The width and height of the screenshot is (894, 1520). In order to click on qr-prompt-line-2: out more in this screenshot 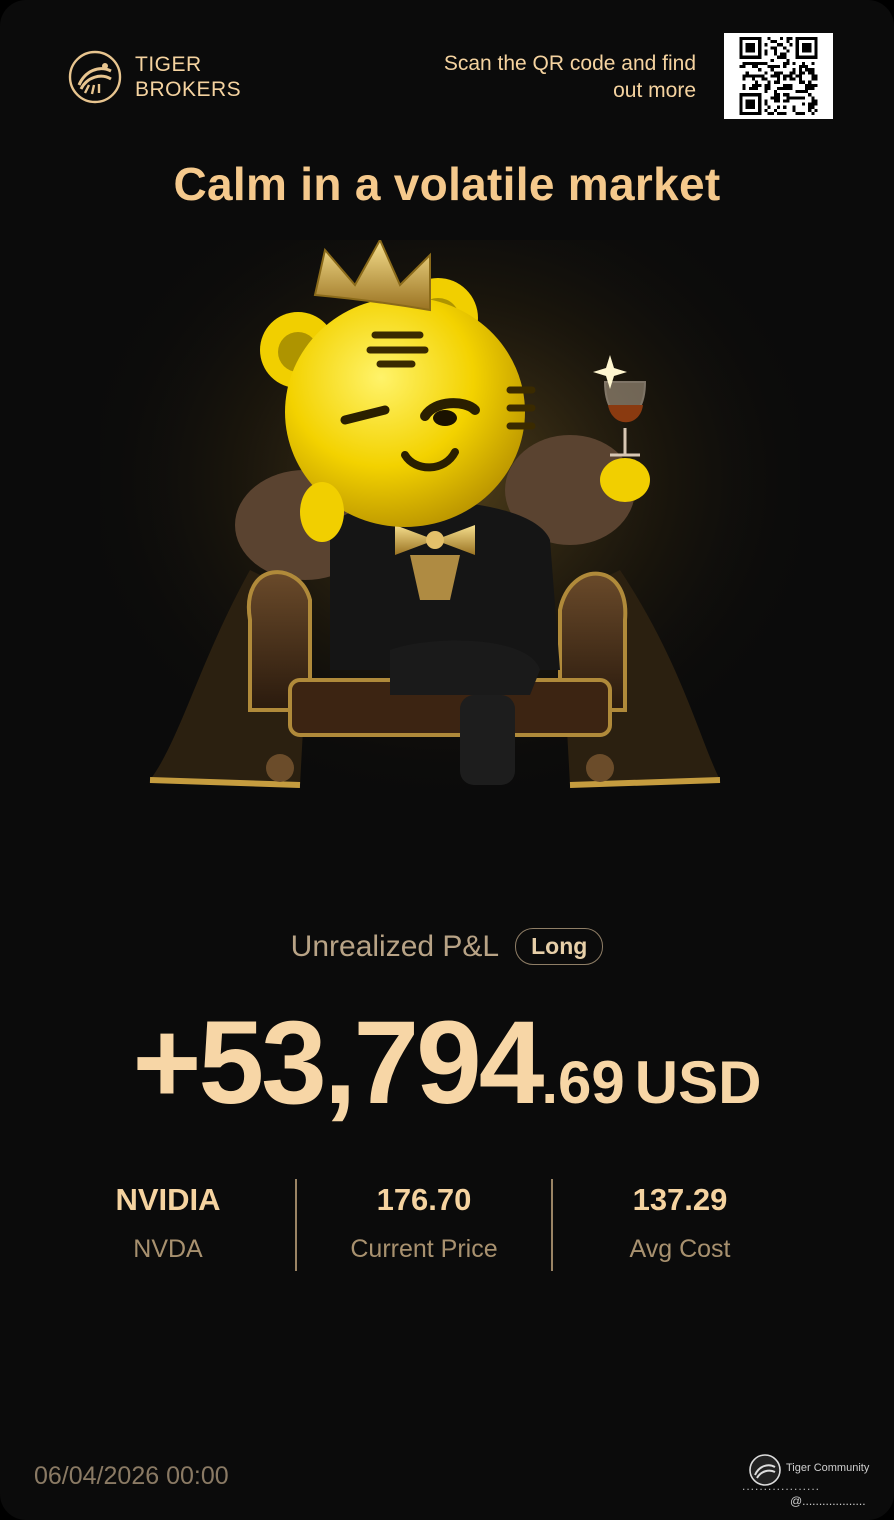, I will do `click(654, 90)`.